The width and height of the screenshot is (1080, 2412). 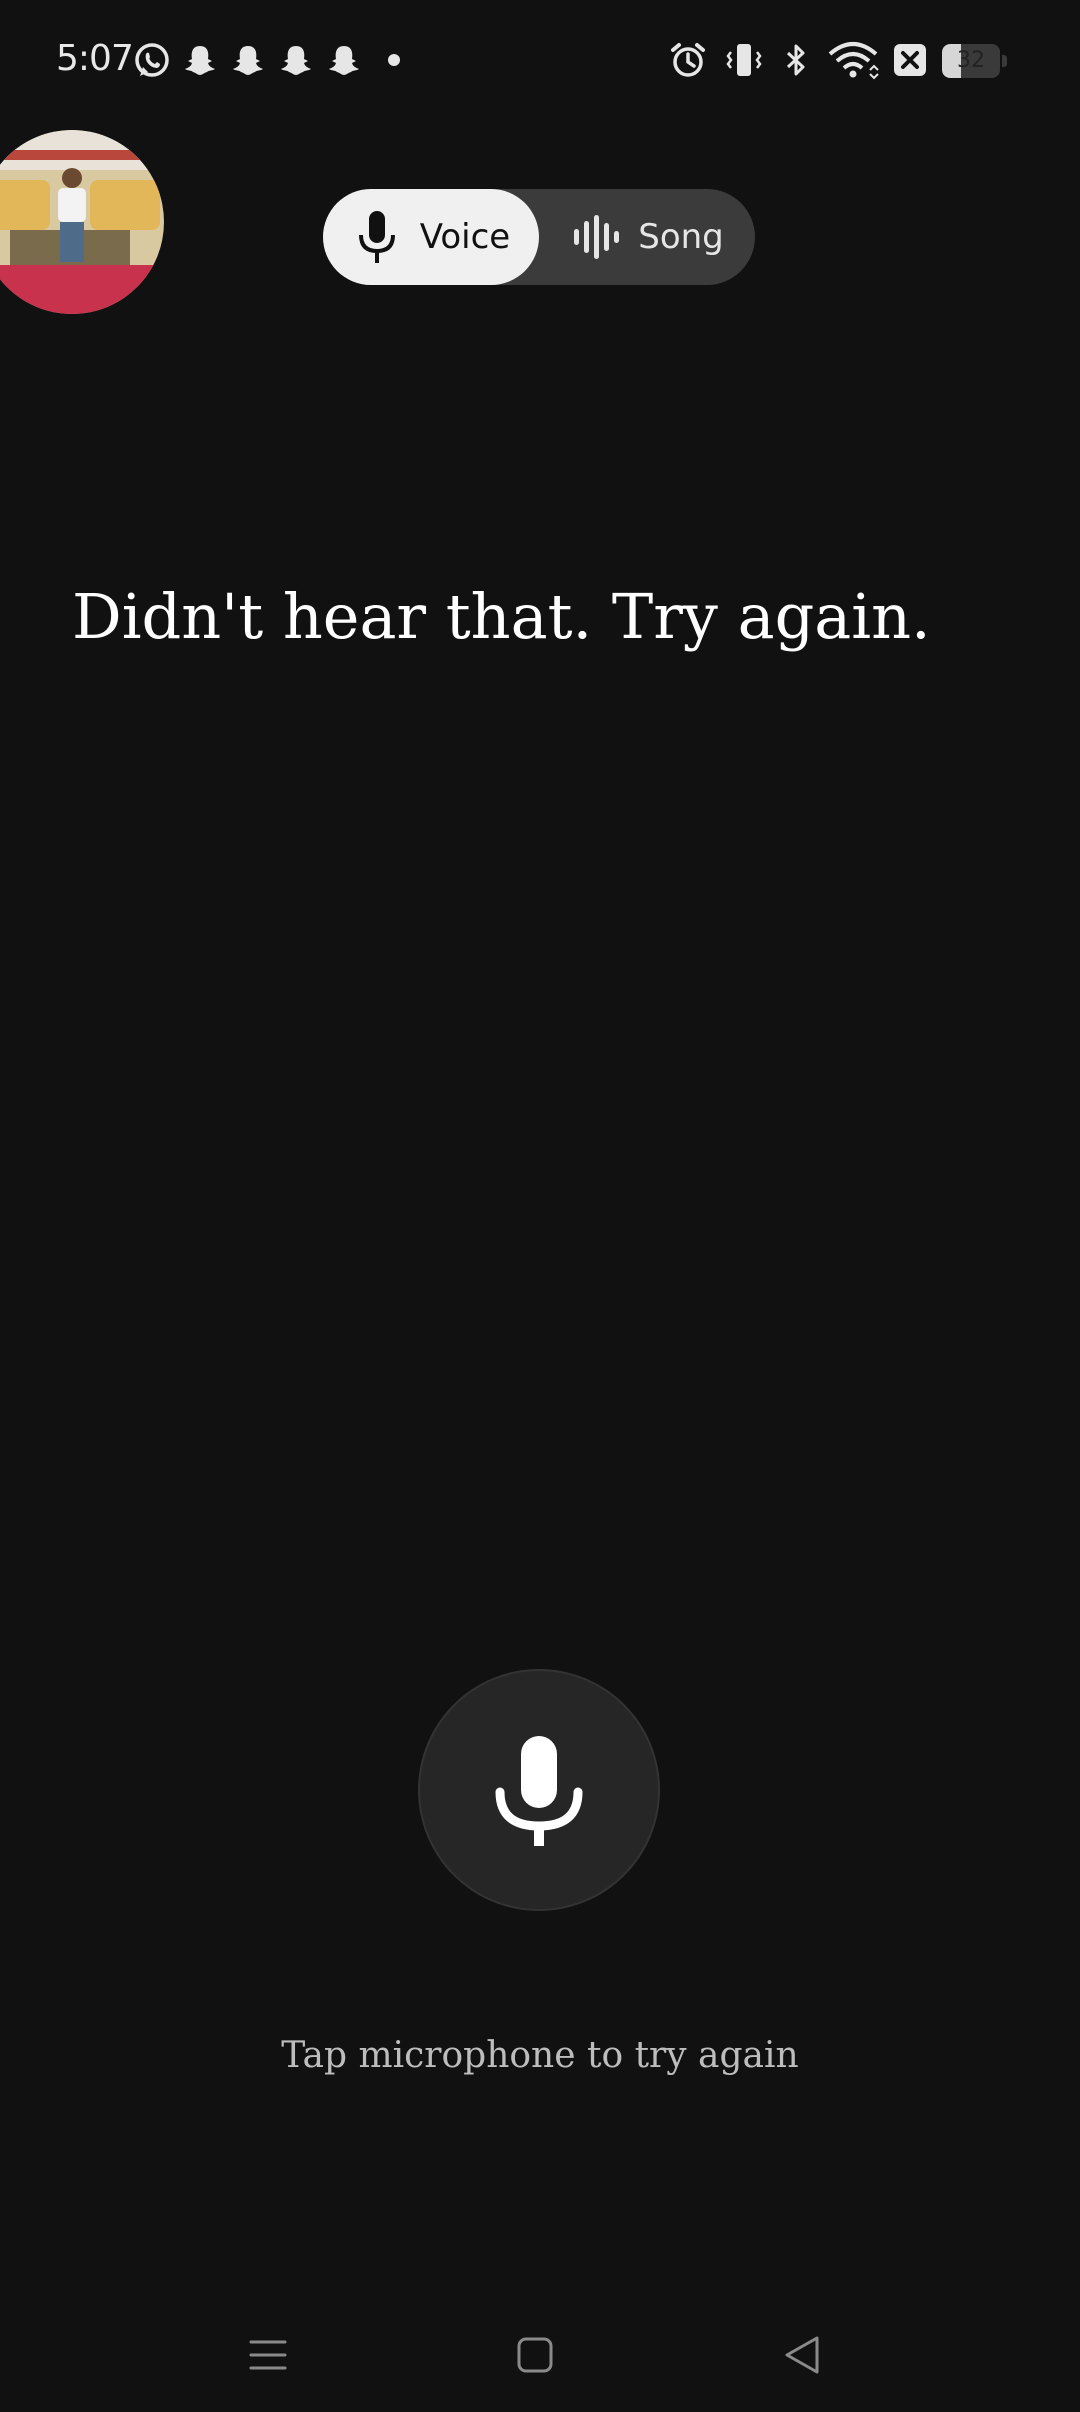 I want to click on sound-wave-icon, so click(x=595, y=237).